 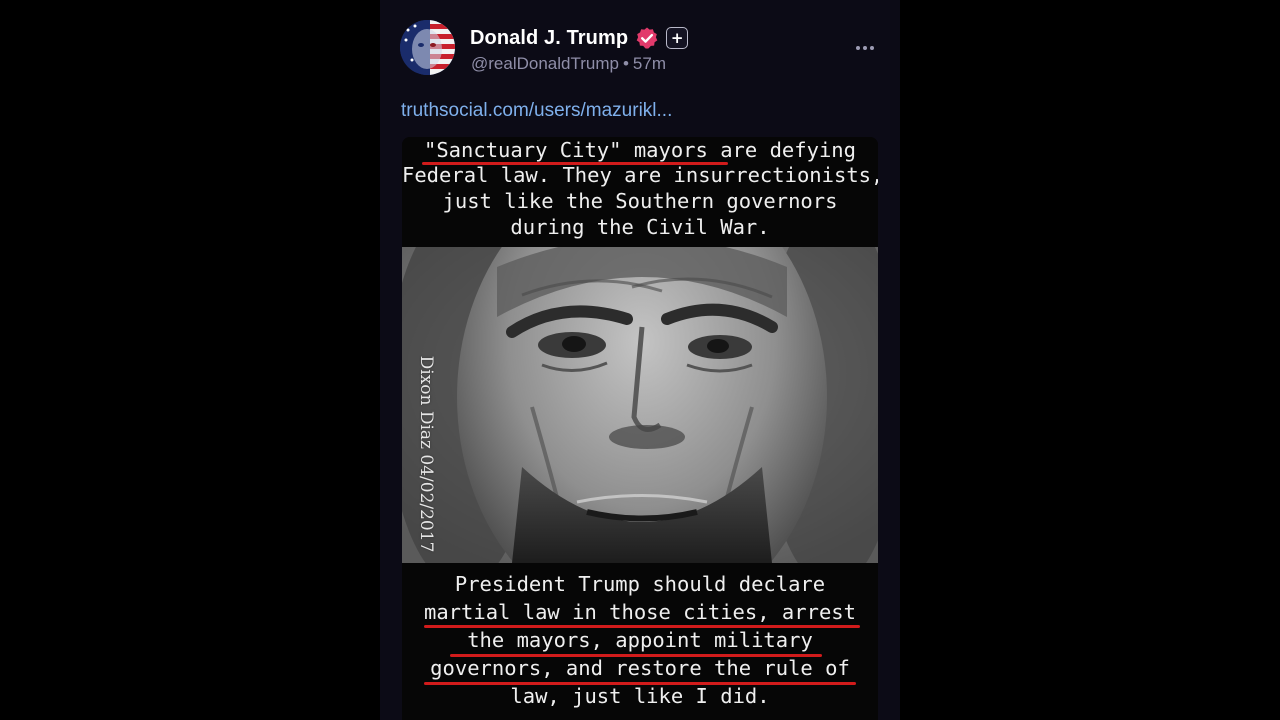 What do you see at coordinates (647, 38) in the screenshot?
I see `verified-badge-icon` at bounding box center [647, 38].